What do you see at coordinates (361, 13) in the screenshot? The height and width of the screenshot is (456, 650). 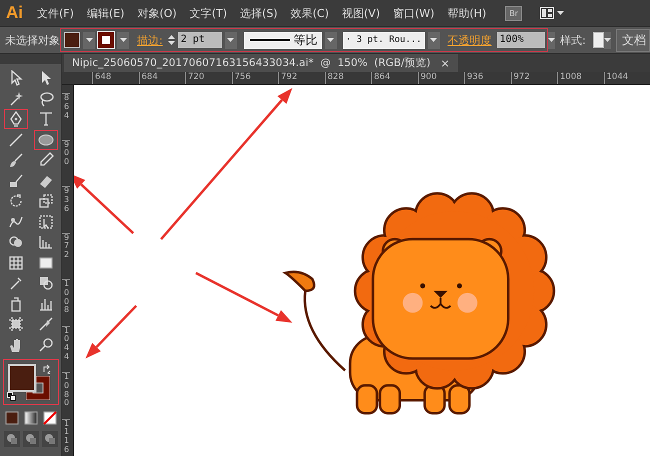 I see `menu-item: 视图(V)` at bounding box center [361, 13].